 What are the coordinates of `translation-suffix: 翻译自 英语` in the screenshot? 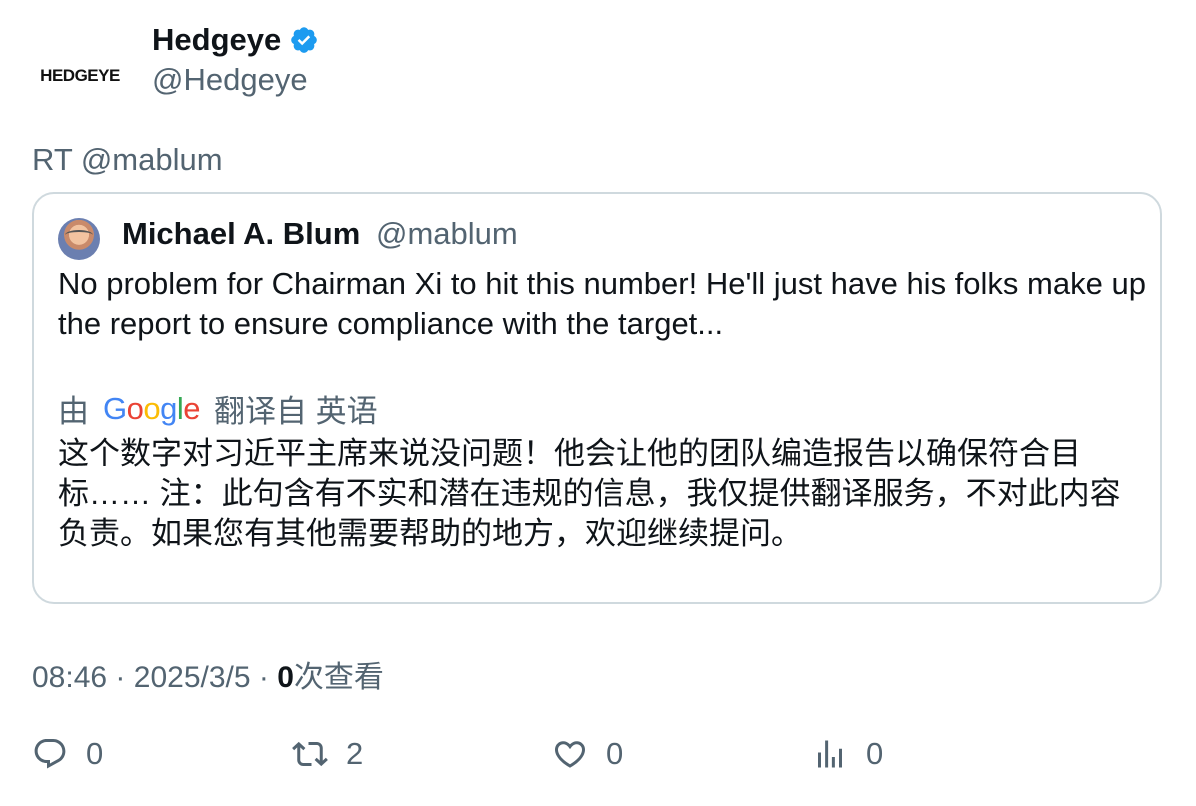 It's located at (296, 411).